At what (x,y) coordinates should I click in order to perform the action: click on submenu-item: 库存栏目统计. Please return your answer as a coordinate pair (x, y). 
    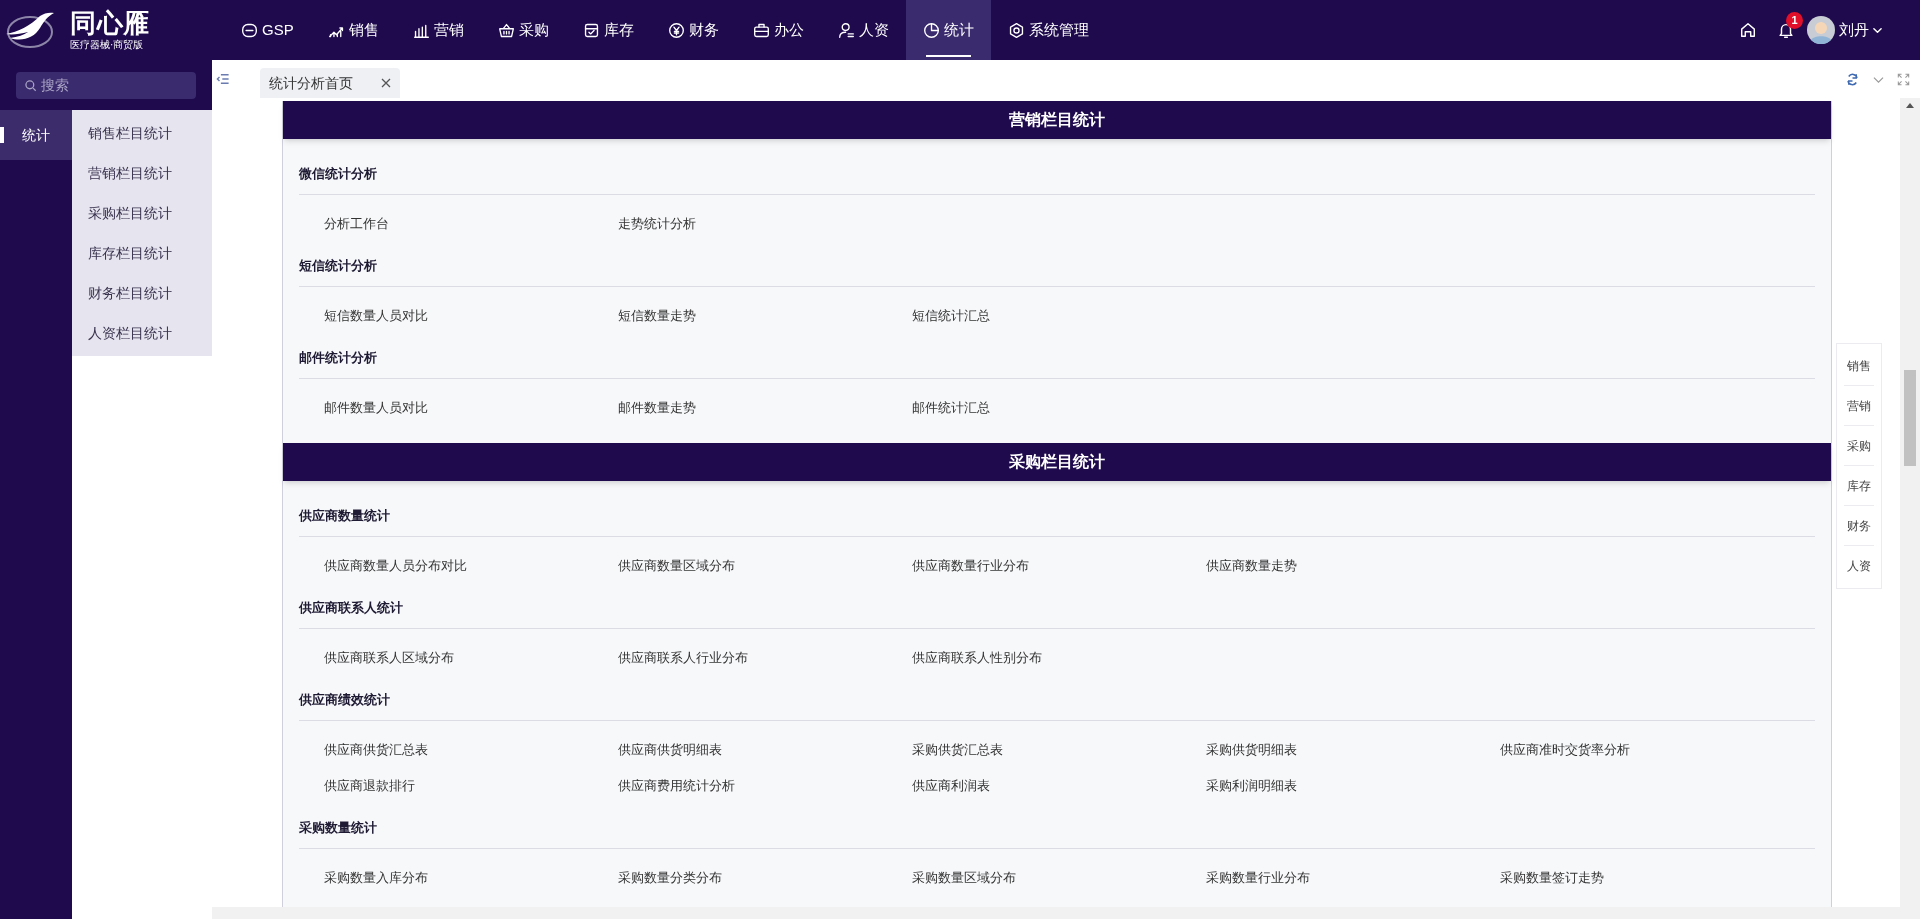
    Looking at the image, I should click on (142, 253).